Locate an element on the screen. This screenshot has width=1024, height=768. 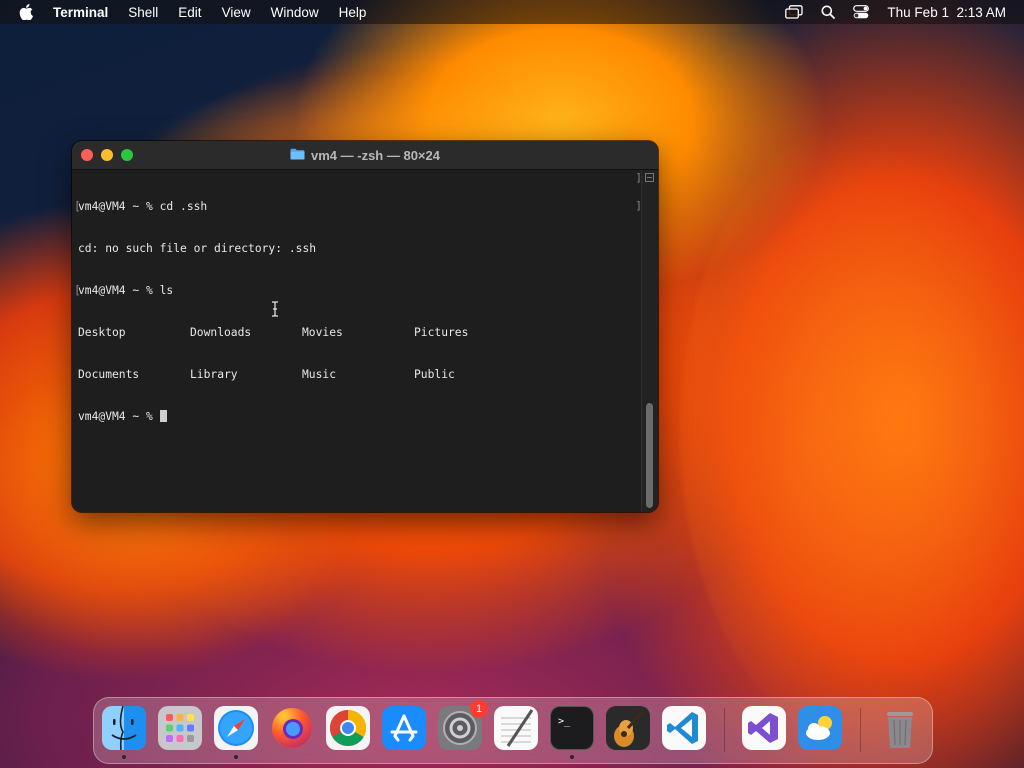
menu-app-name: Terminal is located at coordinates (80, 12).